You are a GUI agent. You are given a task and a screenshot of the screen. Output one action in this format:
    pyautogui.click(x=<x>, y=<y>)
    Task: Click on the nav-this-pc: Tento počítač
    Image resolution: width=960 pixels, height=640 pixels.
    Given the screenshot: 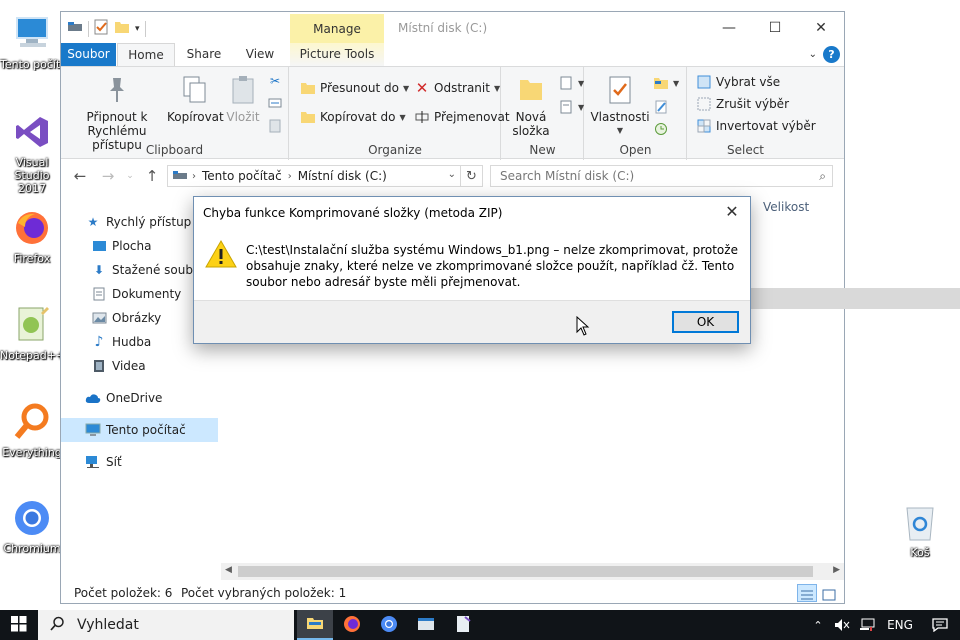 What is the action you would take?
    pyautogui.click(x=139, y=430)
    